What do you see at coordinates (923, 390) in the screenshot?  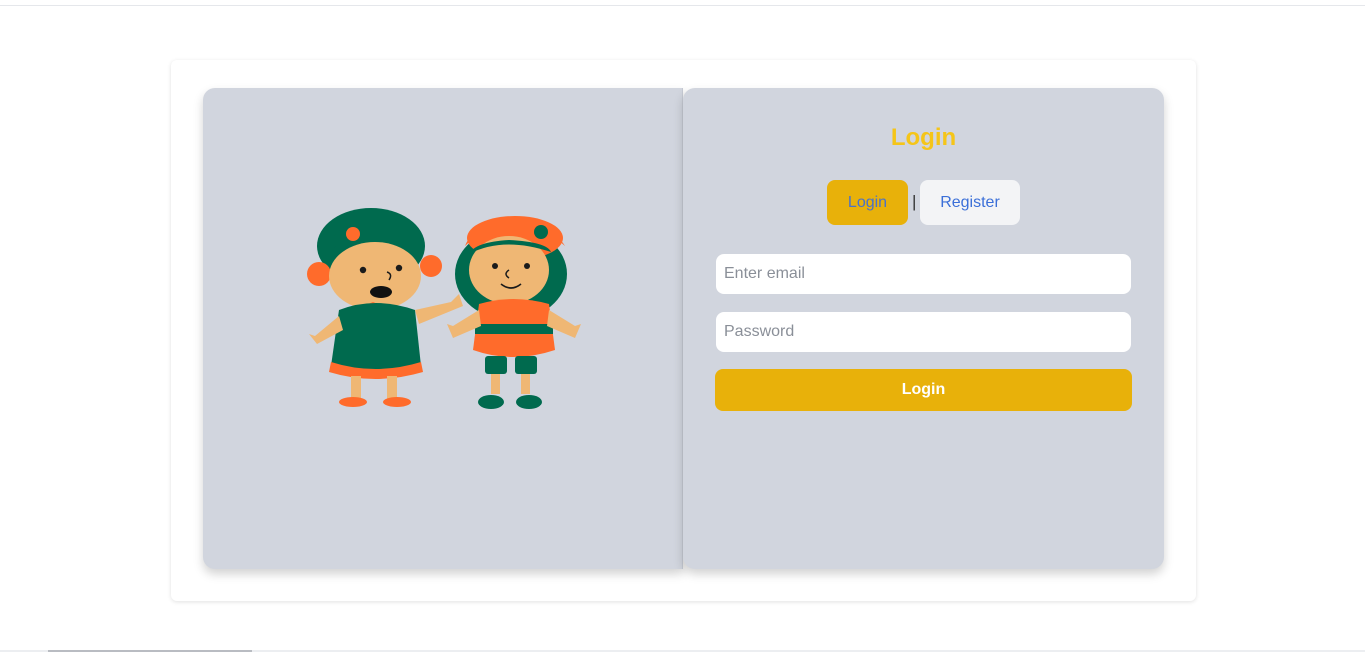 I see `login-submit-button: Login` at bounding box center [923, 390].